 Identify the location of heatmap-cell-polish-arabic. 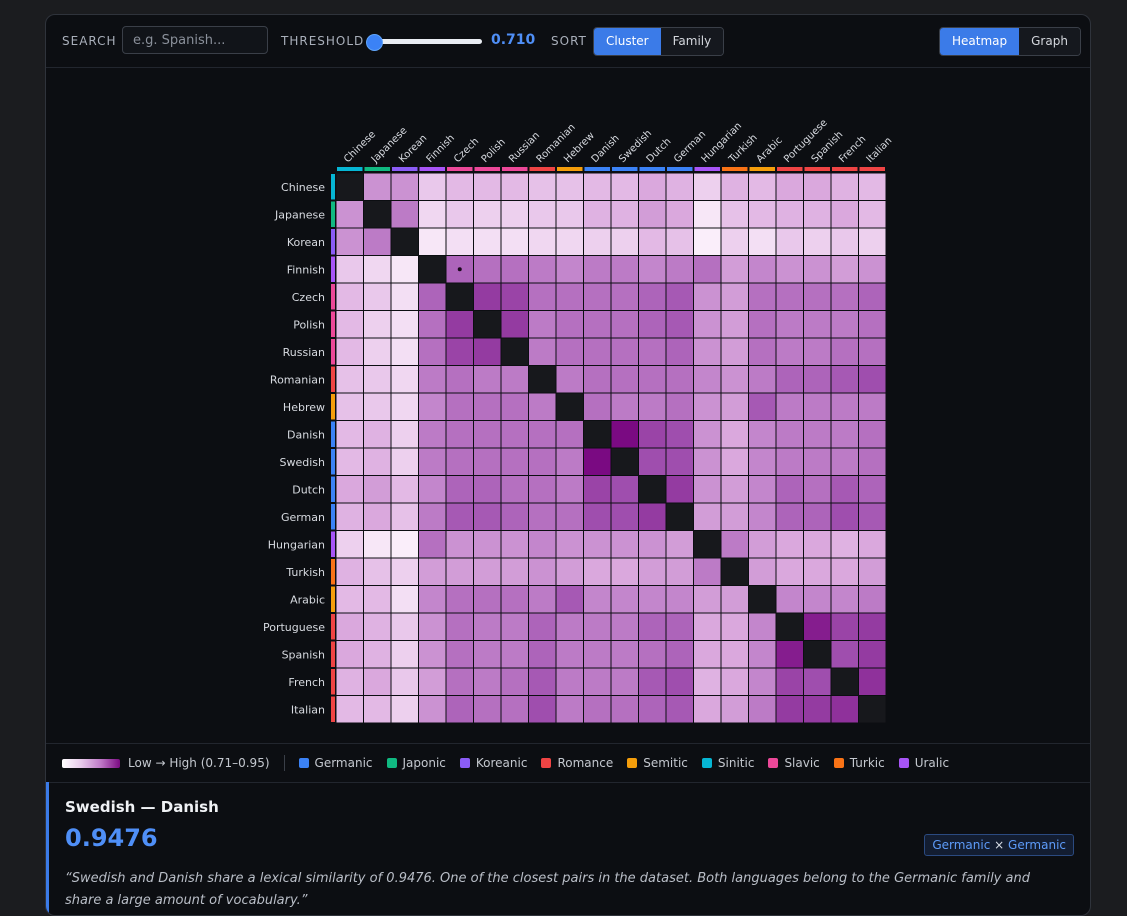
(762, 324).